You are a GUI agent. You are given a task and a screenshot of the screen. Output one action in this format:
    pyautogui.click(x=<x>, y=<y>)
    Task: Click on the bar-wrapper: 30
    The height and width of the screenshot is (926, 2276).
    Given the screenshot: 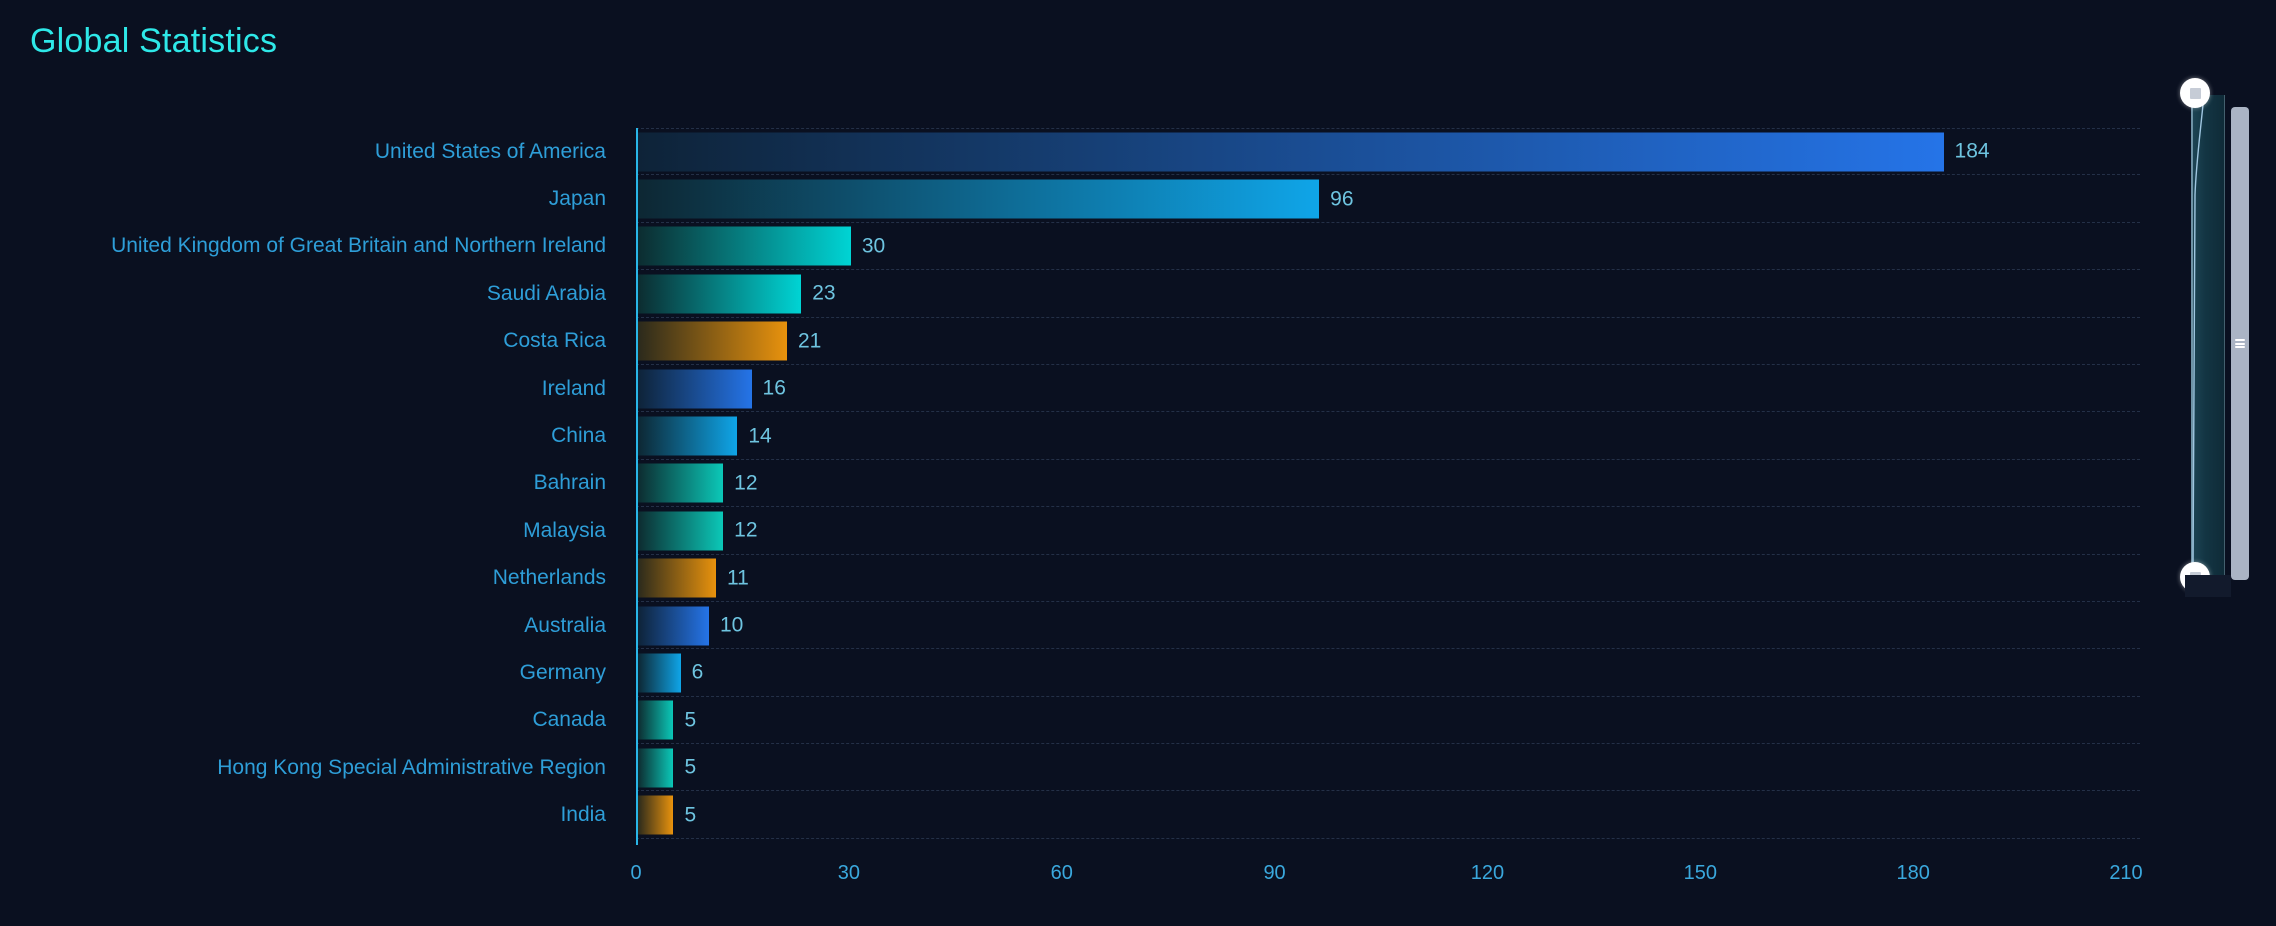 What is the action you would take?
    pyautogui.click(x=762, y=246)
    